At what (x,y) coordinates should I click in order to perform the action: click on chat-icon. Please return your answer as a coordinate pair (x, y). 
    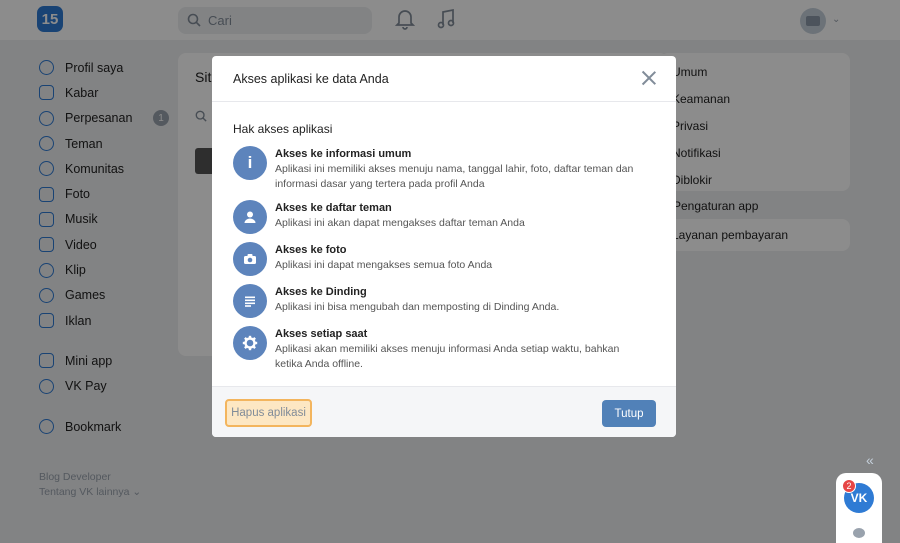
    Looking at the image, I should click on (859, 533).